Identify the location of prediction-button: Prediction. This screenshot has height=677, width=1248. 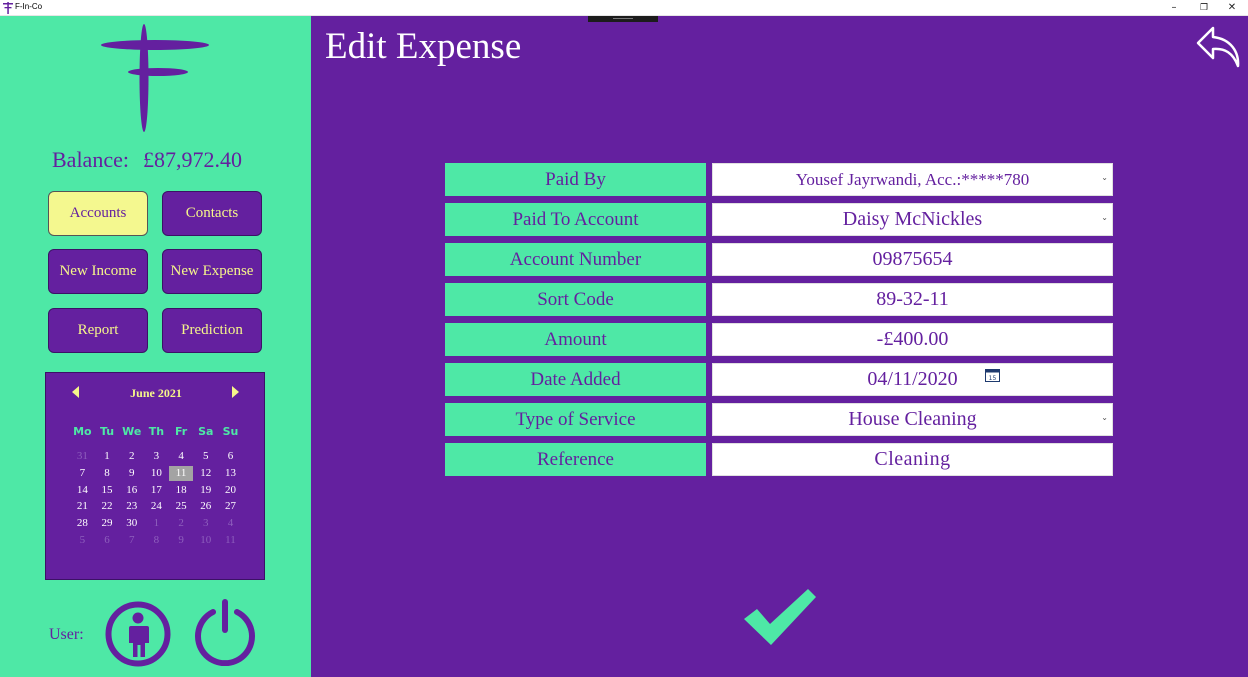
(212, 330).